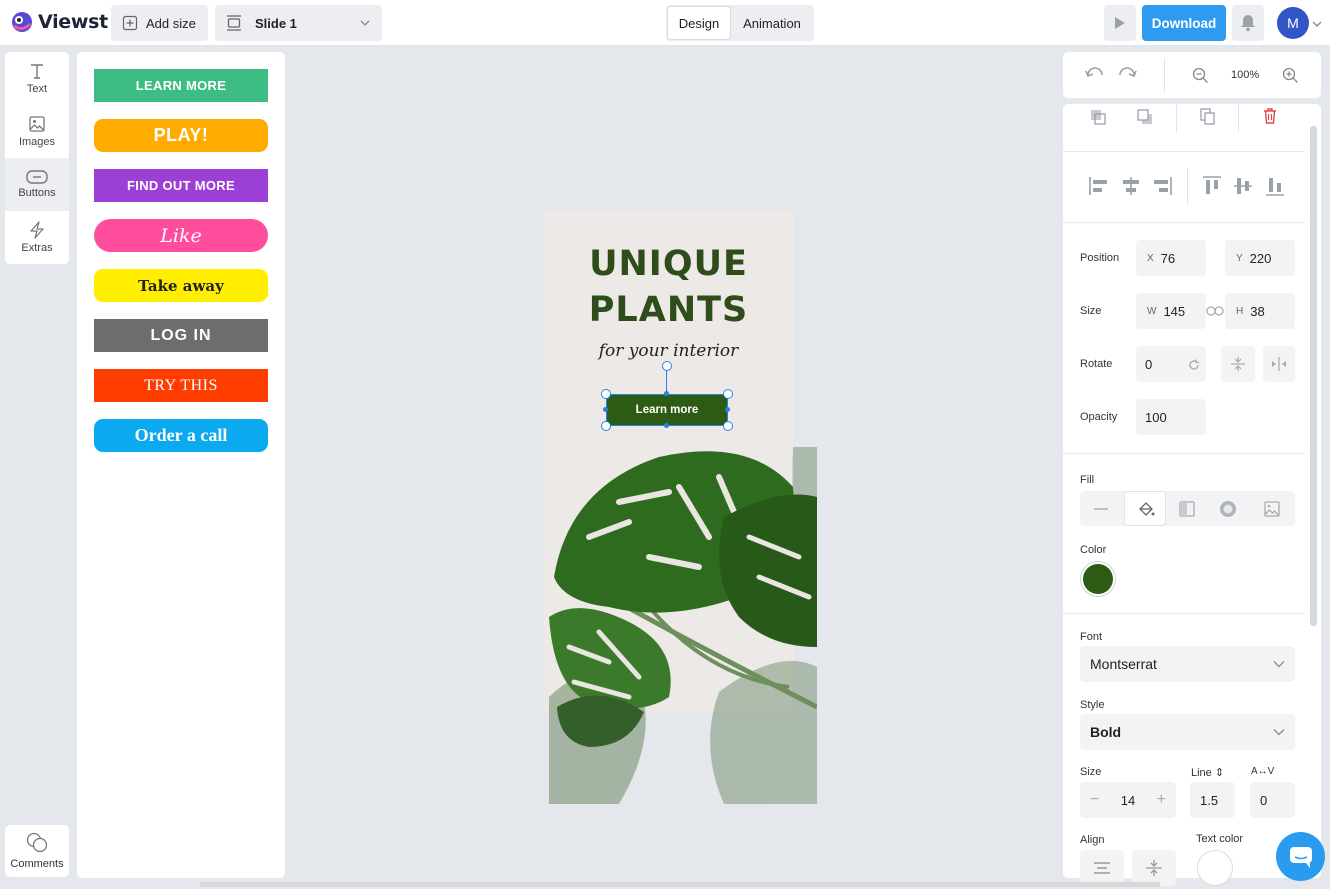 This screenshot has width=1330, height=889. What do you see at coordinates (181, 335) in the screenshot?
I see `preset-log-in: LOG IN` at bounding box center [181, 335].